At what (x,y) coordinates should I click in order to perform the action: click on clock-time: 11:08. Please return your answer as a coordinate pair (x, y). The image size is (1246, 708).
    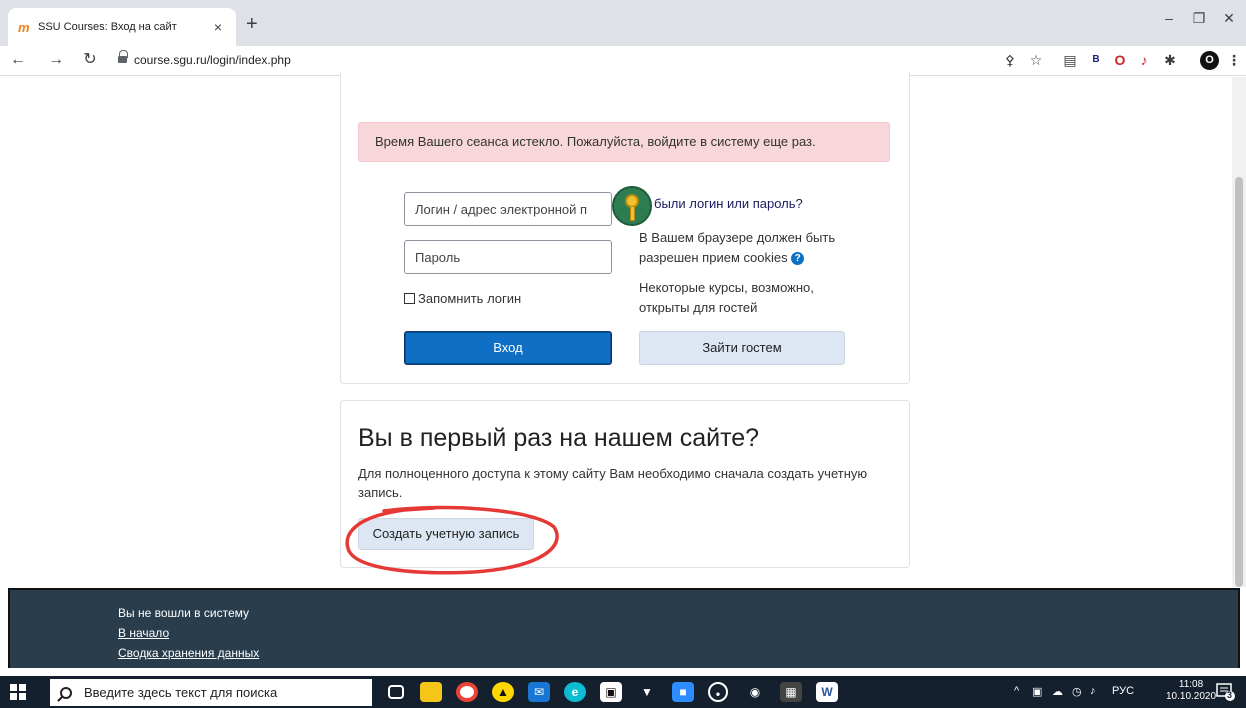
    Looking at the image, I should click on (1191, 684).